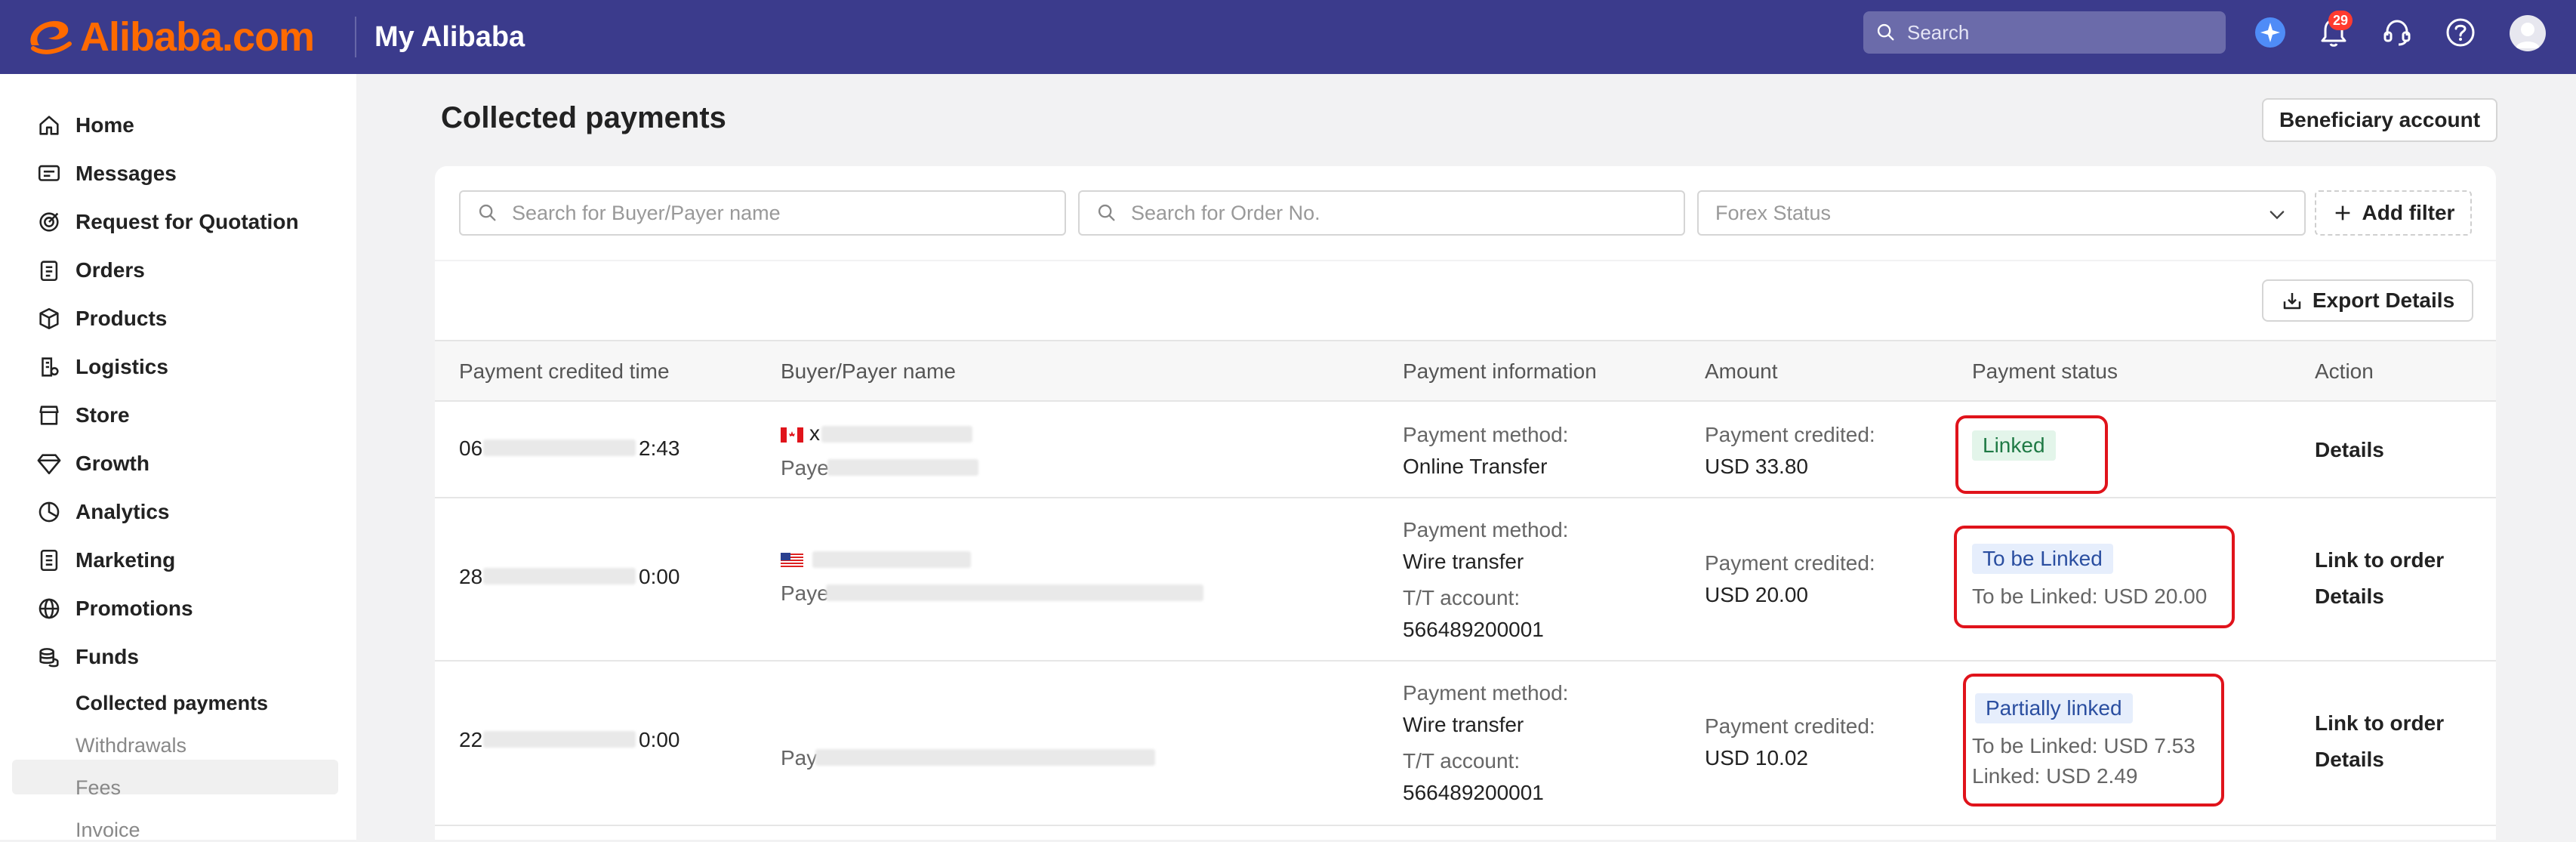 The width and height of the screenshot is (2576, 842). Describe the element at coordinates (134, 608) in the screenshot. I see `sidebar-item-label: Promotions` at that location.